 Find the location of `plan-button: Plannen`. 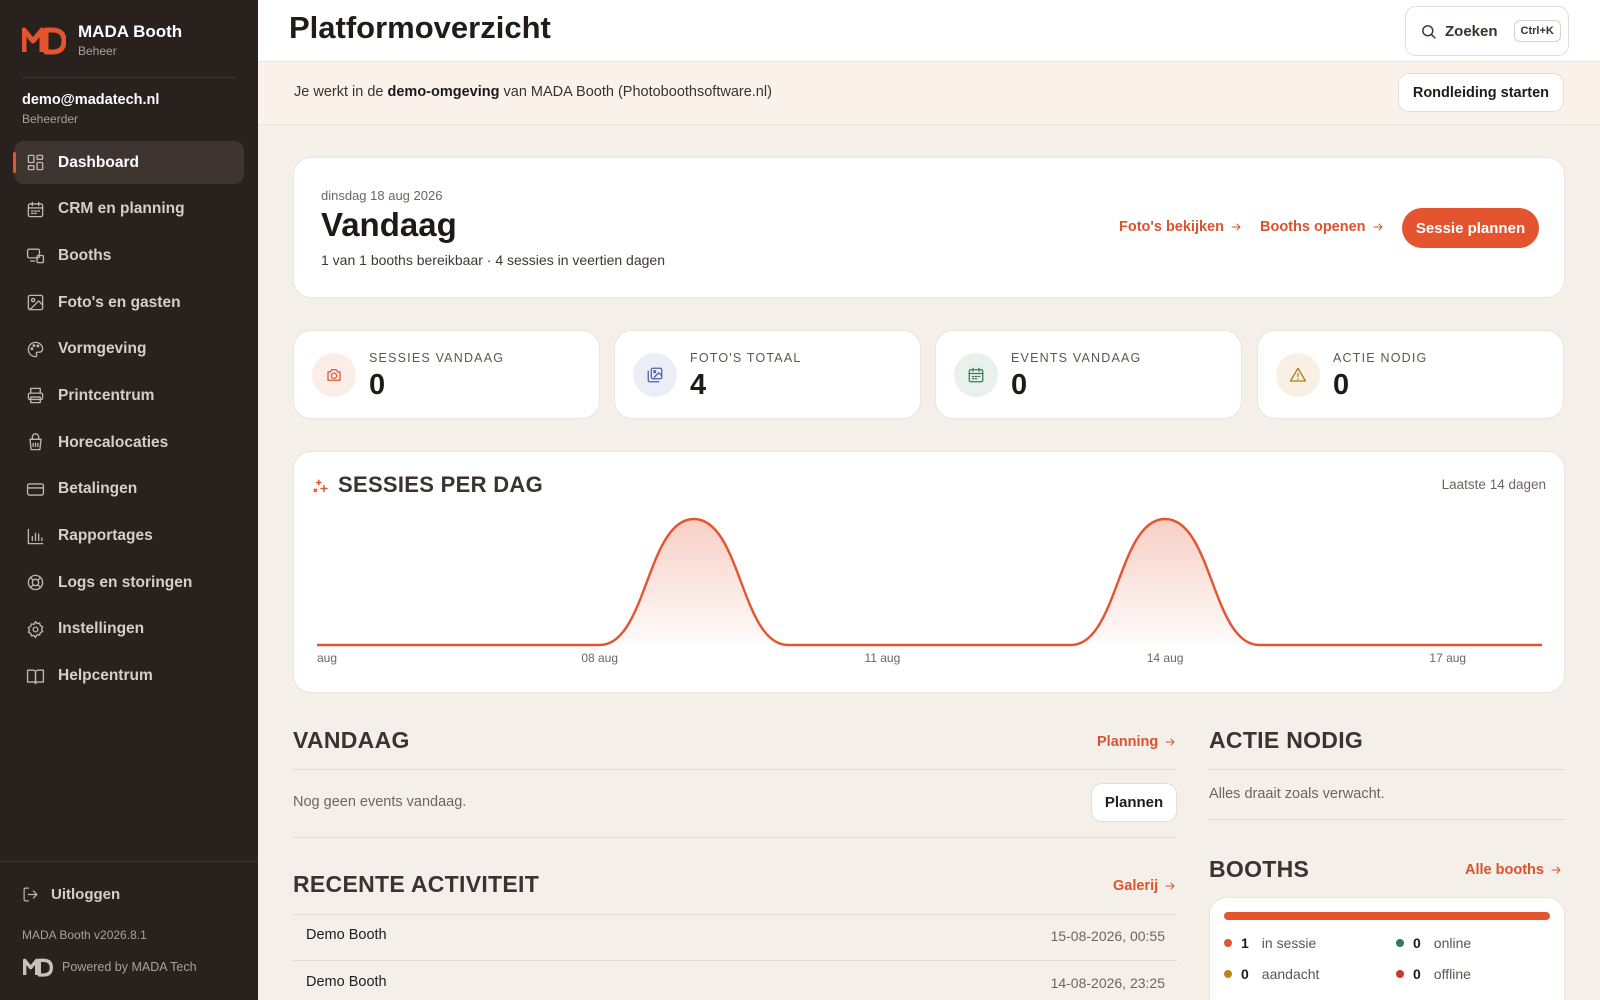

plan-button: Plannen is located at coordinates (1134, 802).